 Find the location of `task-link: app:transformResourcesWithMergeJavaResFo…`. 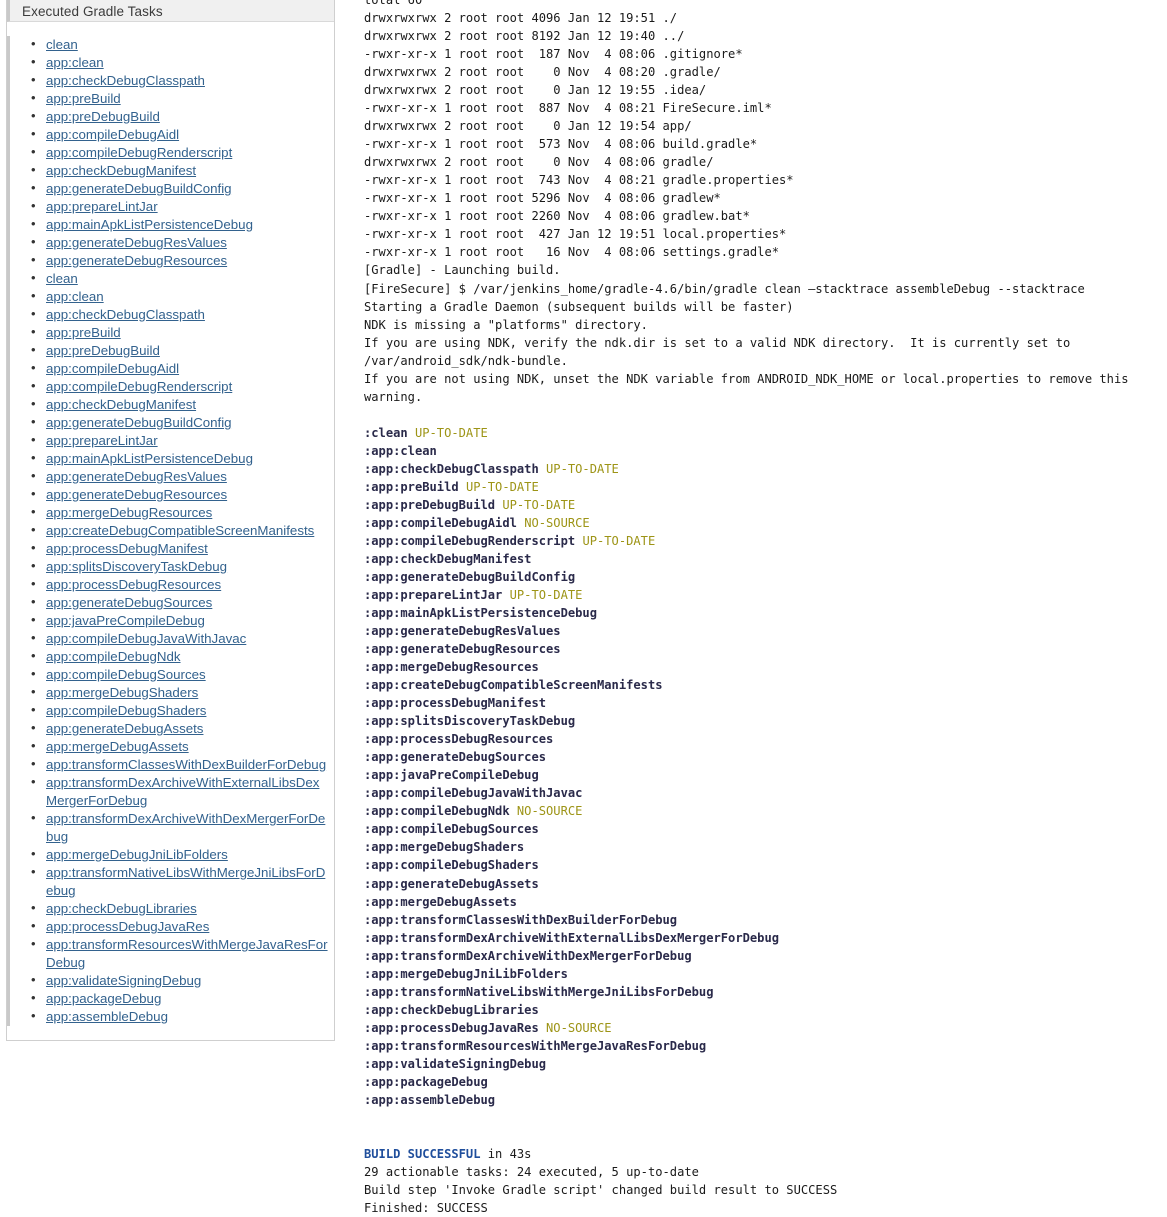

task-link: app:transformResourcesWithMergeJavaResFo… is located at coordinates (187, 953).